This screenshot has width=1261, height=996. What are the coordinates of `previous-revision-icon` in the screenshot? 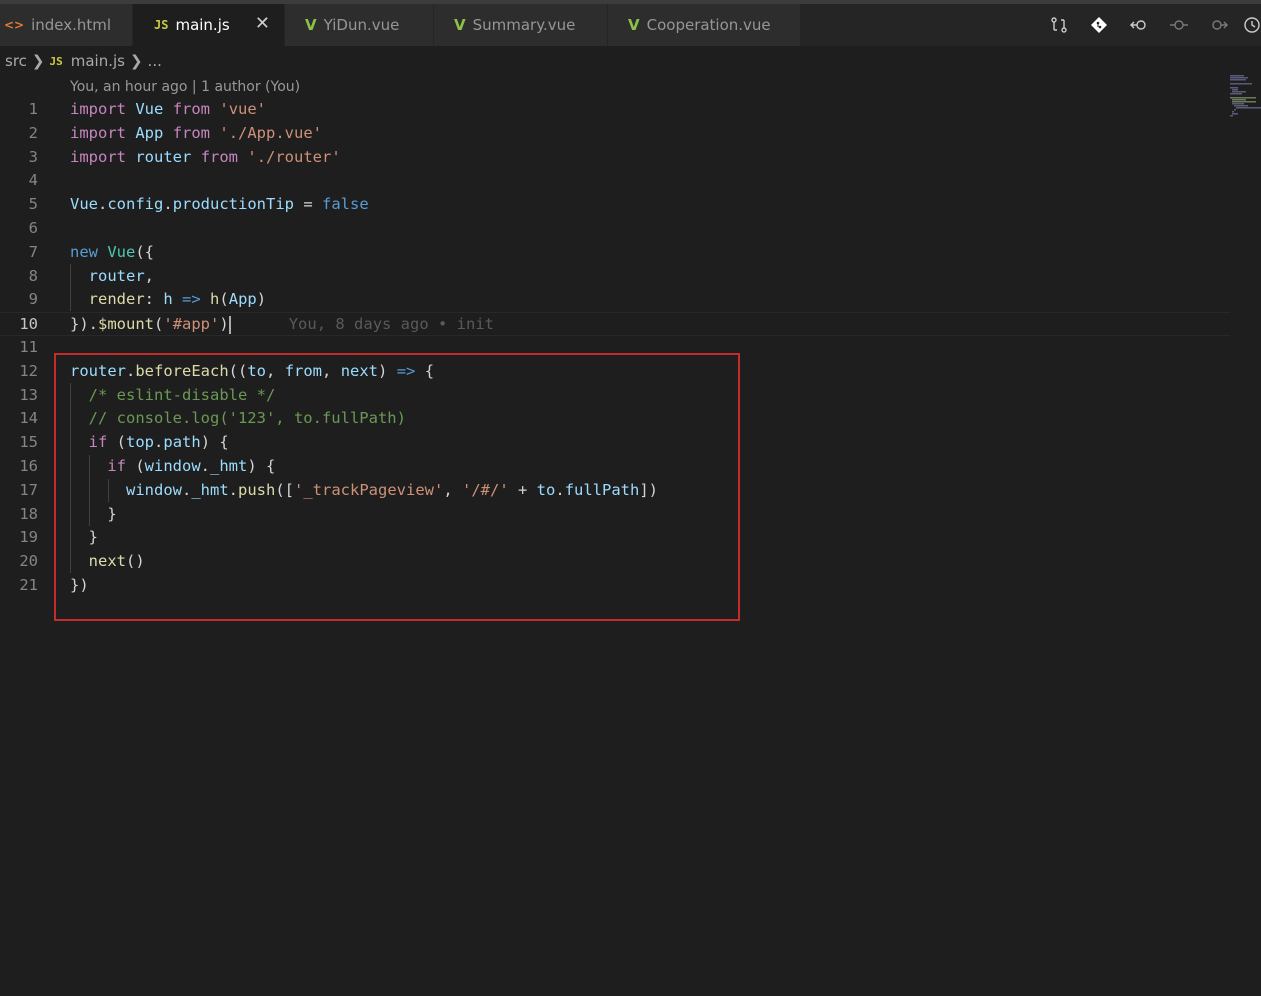 It's located at (1138, 25).